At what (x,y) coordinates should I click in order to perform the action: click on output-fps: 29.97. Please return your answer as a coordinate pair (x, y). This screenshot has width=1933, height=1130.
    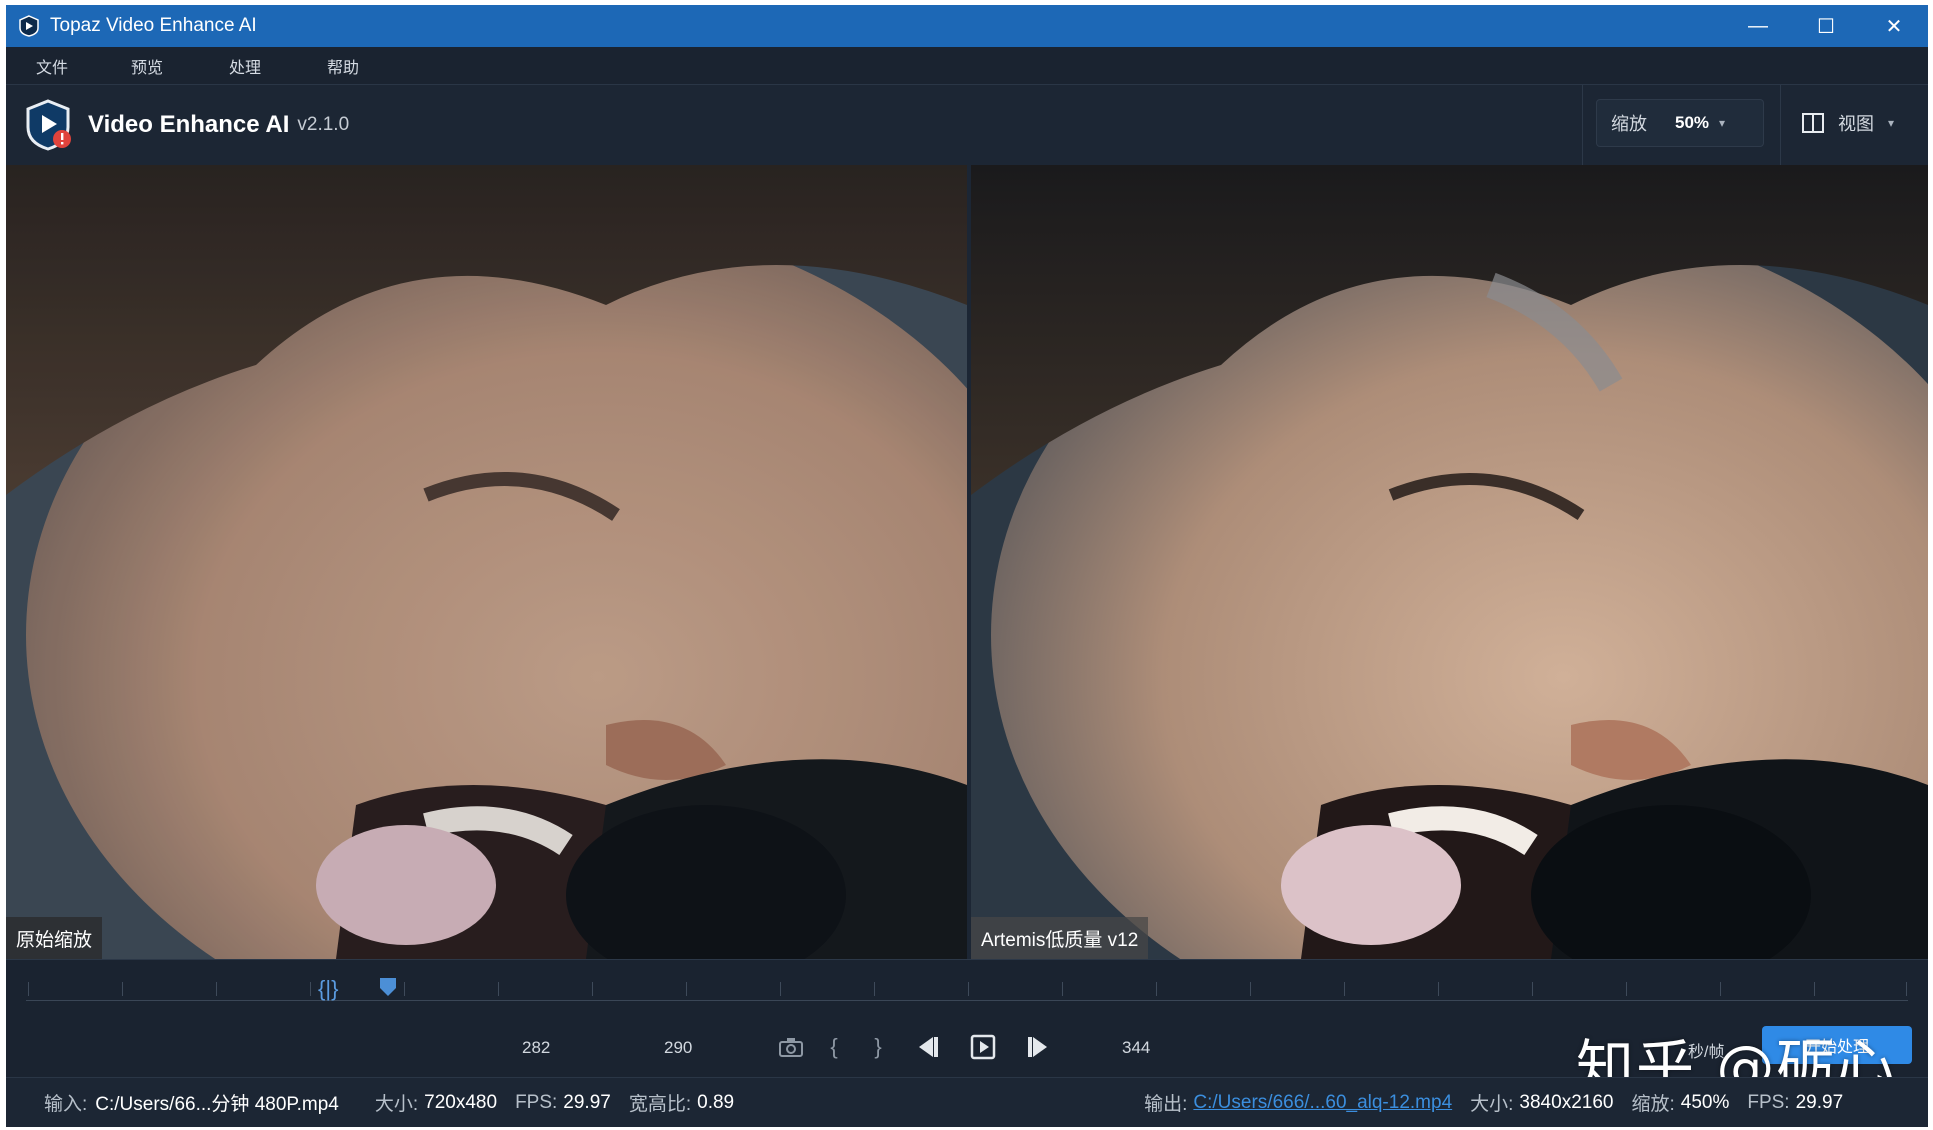
    Looking at the image, I should click on (1819, 1102).